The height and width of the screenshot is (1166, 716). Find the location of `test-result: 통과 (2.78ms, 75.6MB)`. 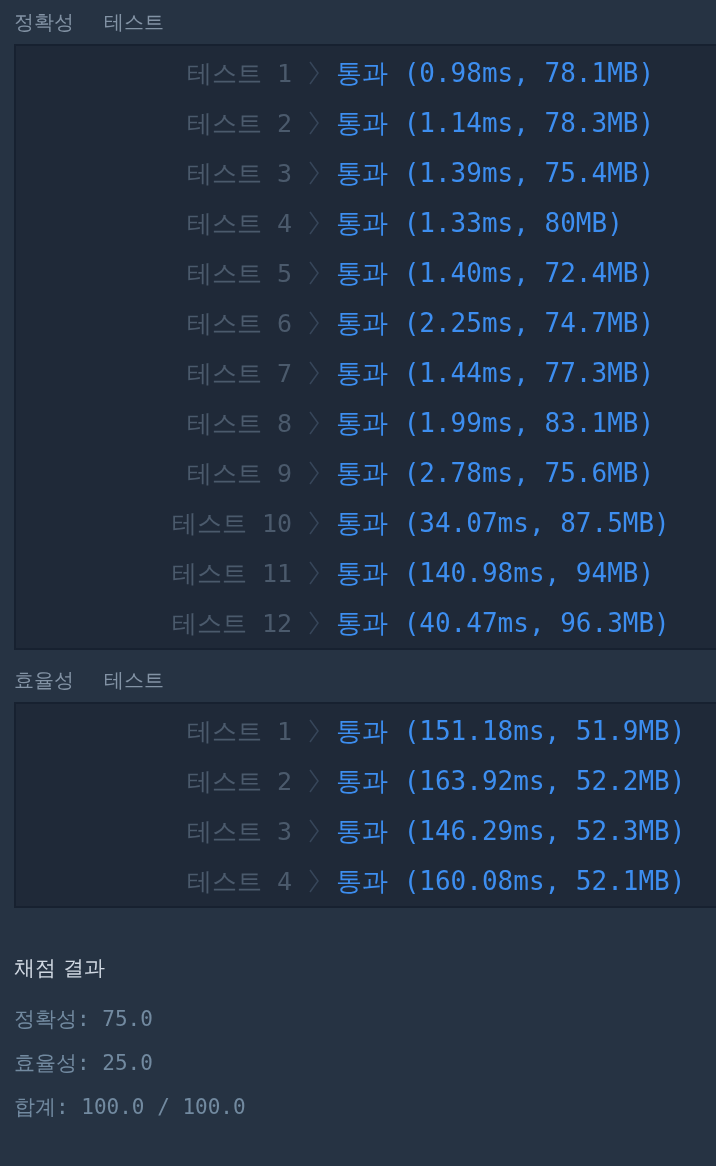

test-result: 통과 (2.78ms, 75.6MB) is located at coordinates (496, 473).